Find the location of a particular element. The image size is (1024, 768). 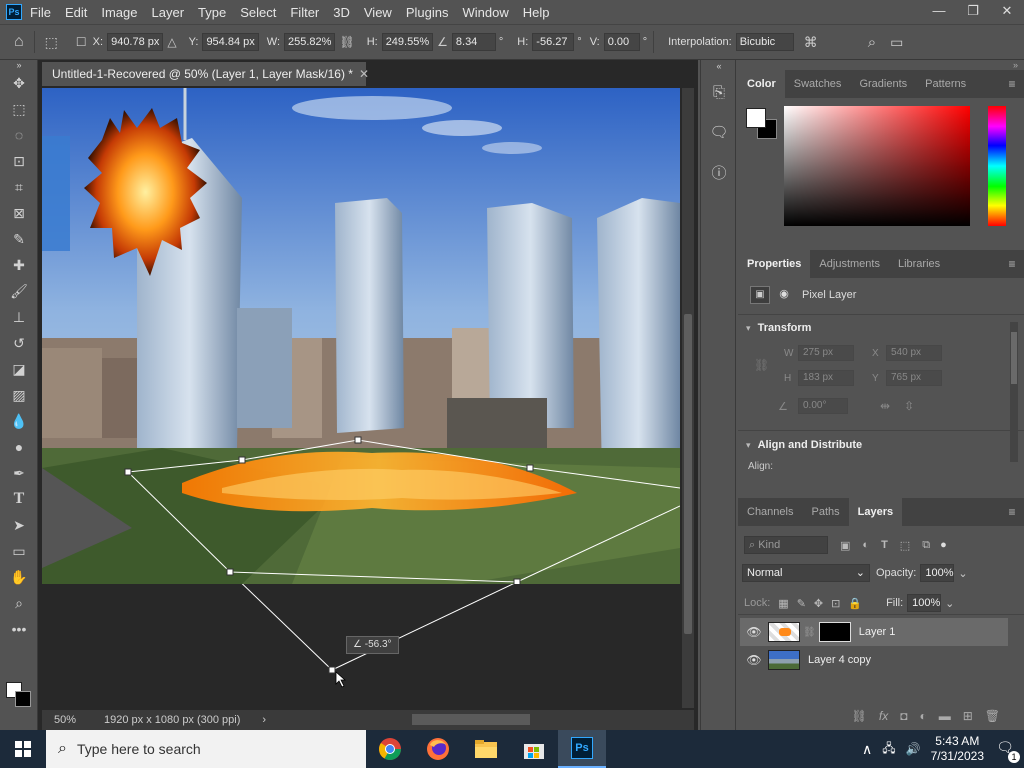

shape-tool-icon: ▭ is located at coordinates (19, 551).